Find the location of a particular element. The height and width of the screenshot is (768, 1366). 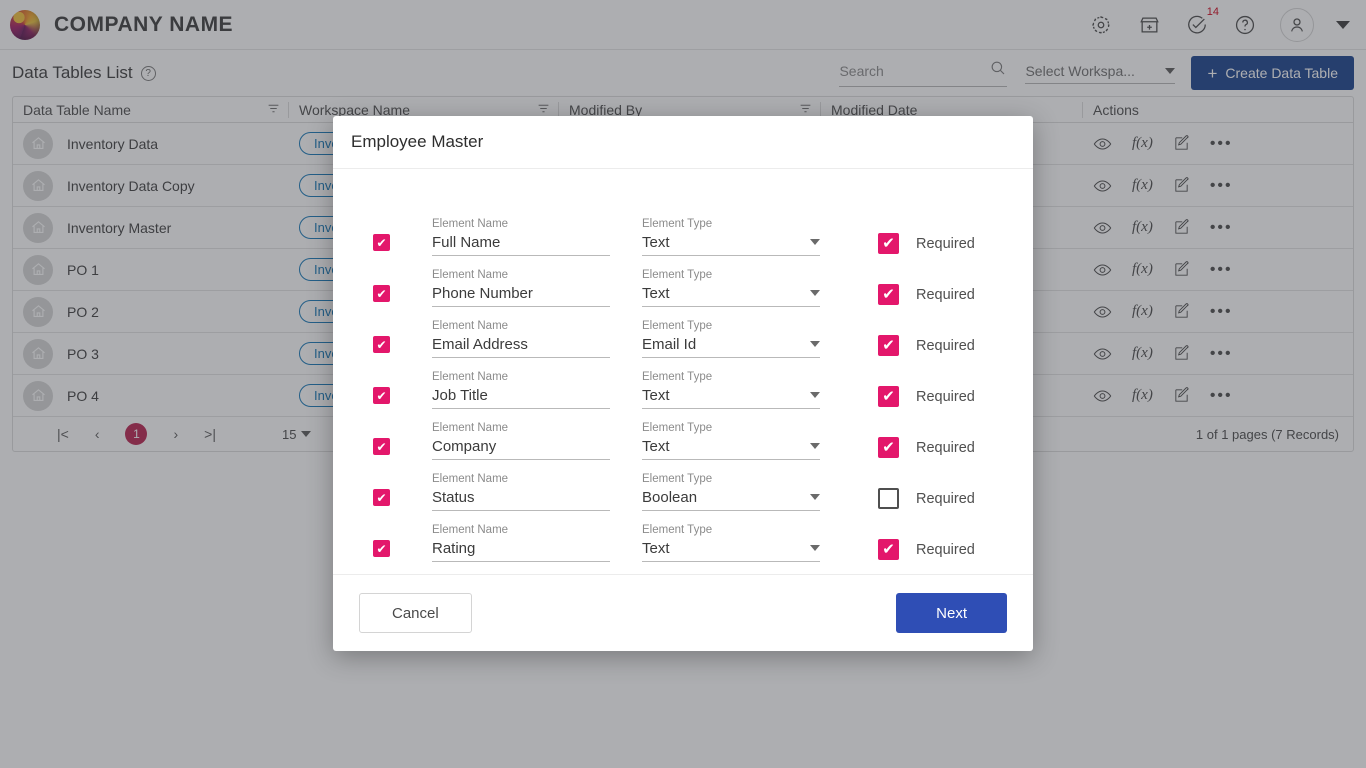

element-name-value: Job Title is located at coordinates (460, 395).